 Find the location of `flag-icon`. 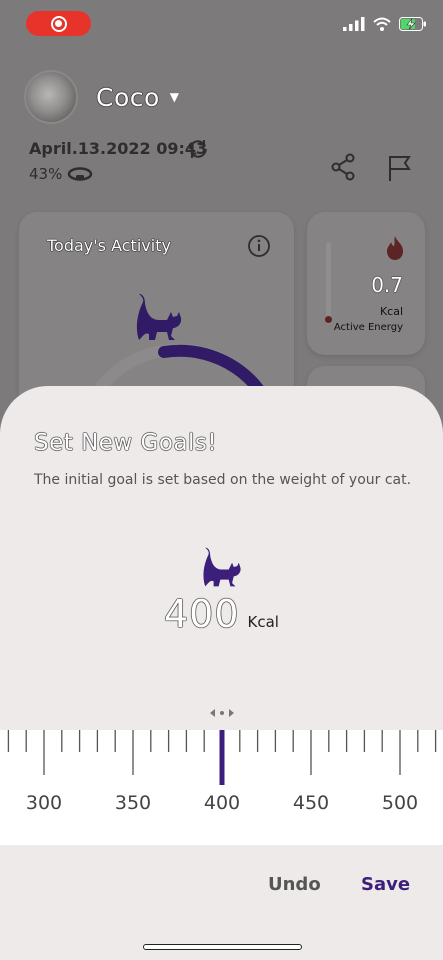

flag-icon is located at coordinates (400, 168).